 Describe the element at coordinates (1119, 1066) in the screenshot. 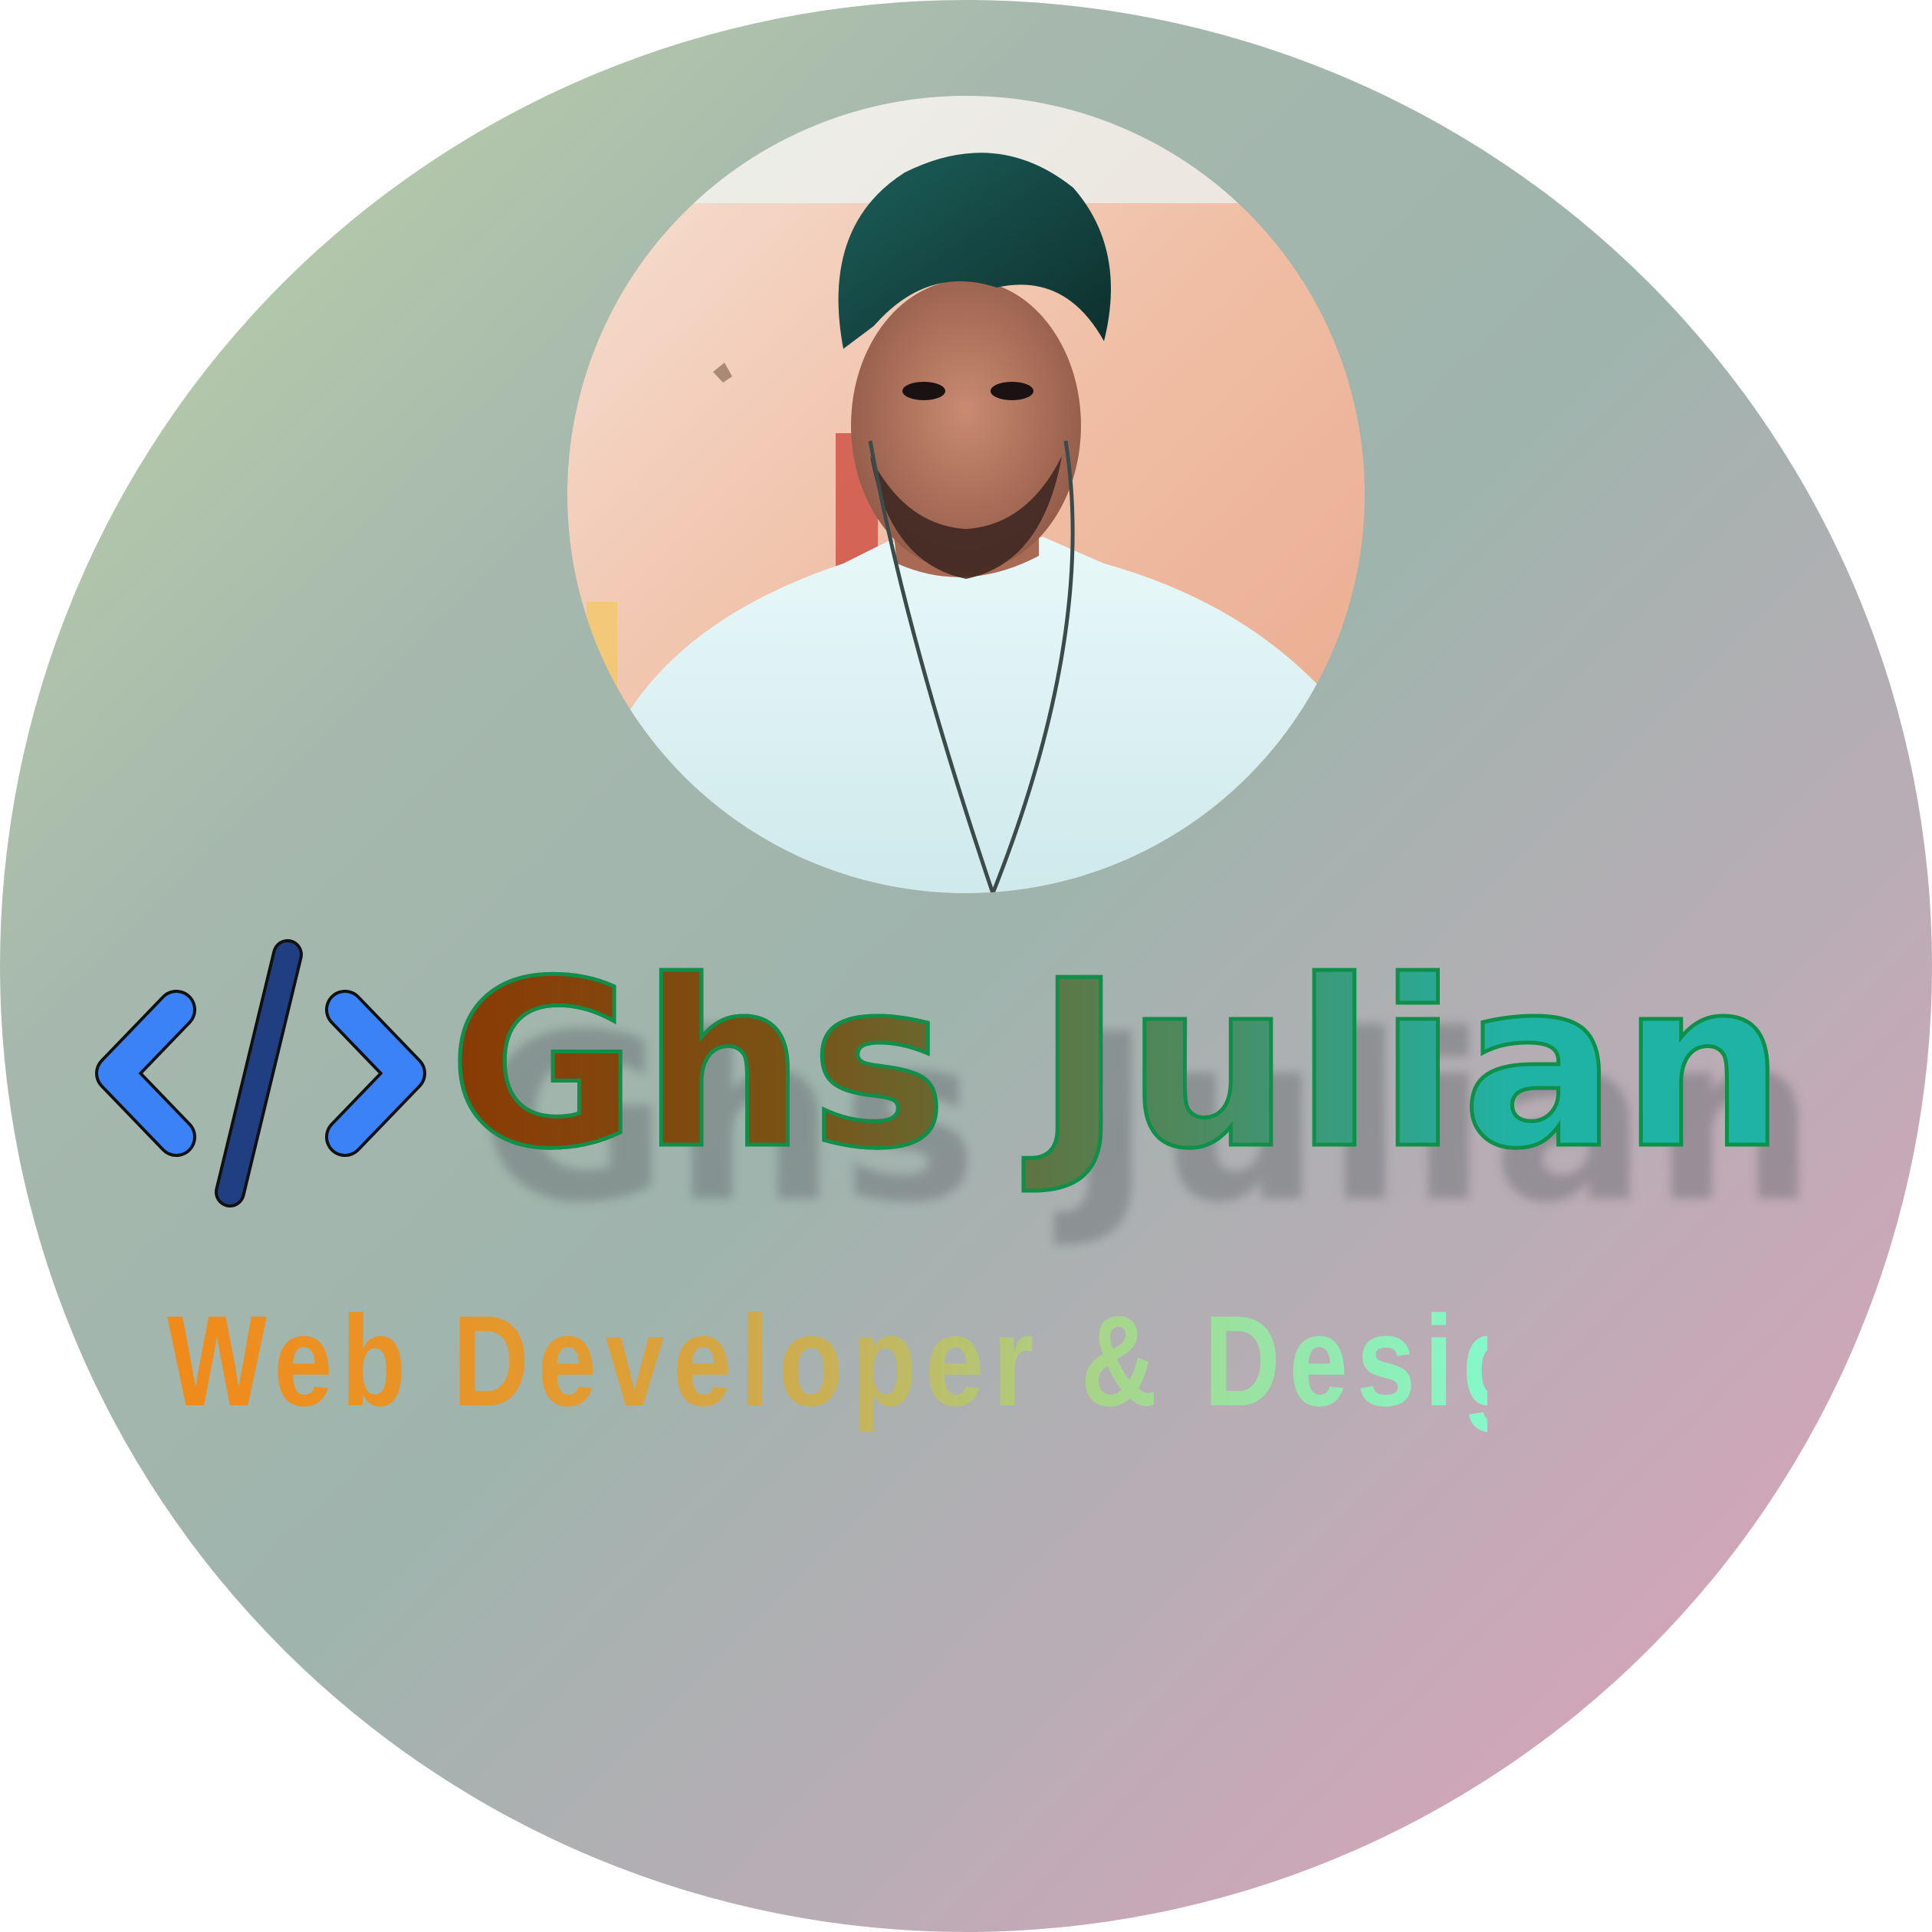

I see `name-text: Ghs Julian` at that location.